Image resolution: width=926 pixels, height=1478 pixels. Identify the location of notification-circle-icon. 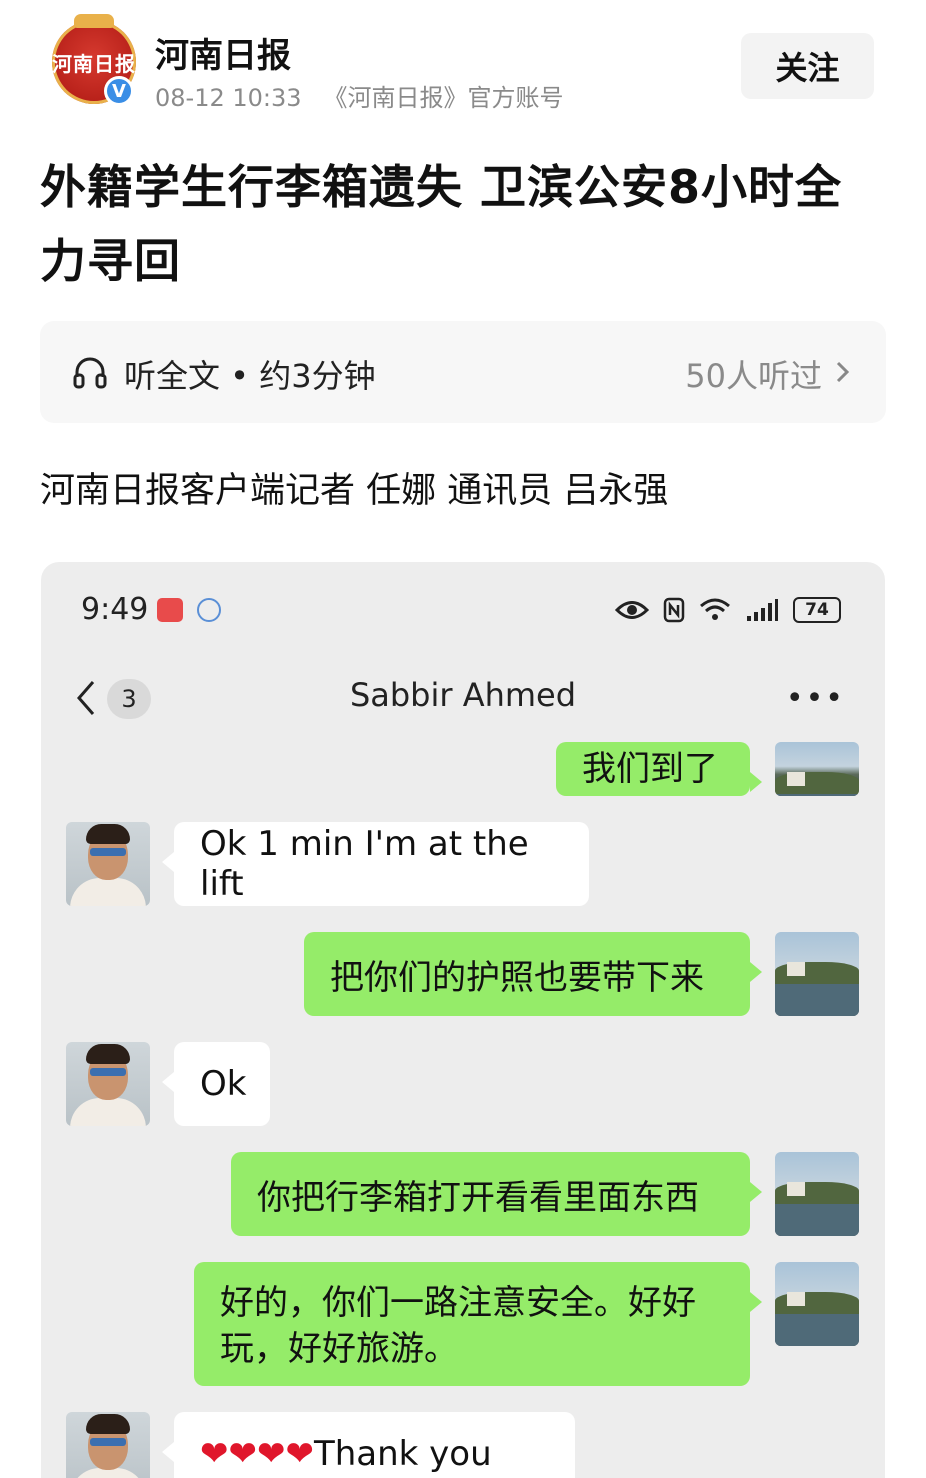
(209, 610).